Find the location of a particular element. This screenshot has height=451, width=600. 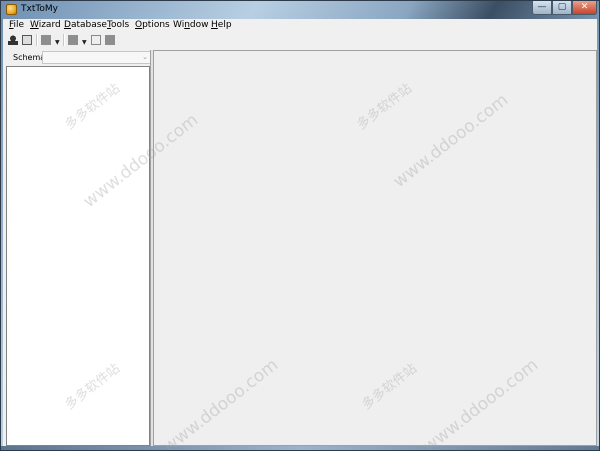

close-button: ✕ is located at coordinates (584, 8).